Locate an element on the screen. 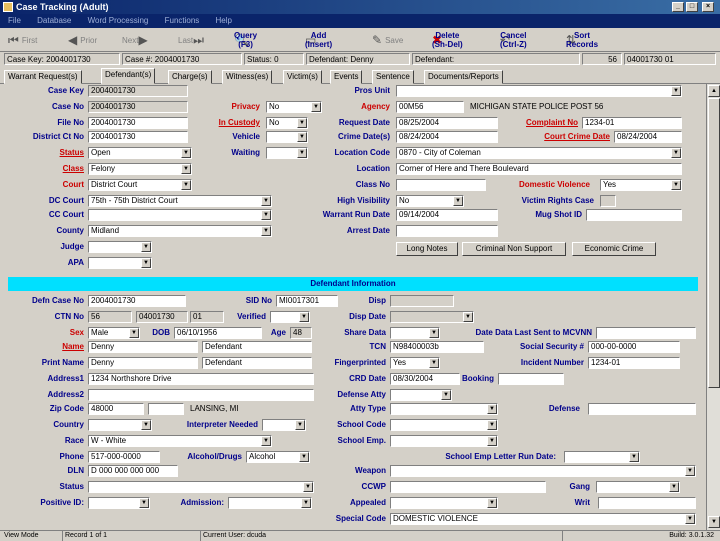 This screenshot has height=541, width=720. label-court-crime-date: Court Crime Date is located at coordinates (555, 136).